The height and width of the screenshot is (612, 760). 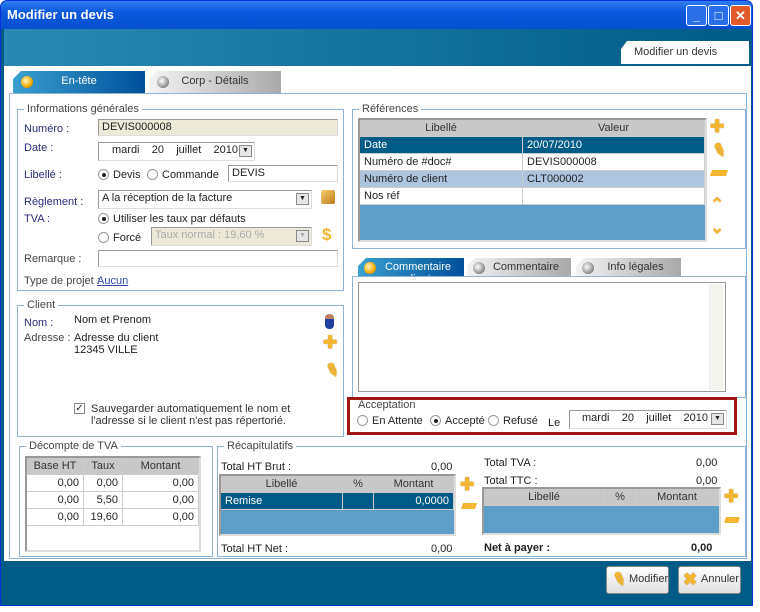 I want to click on total-tva-label: Total TVA :, so click(x=510, y=463).